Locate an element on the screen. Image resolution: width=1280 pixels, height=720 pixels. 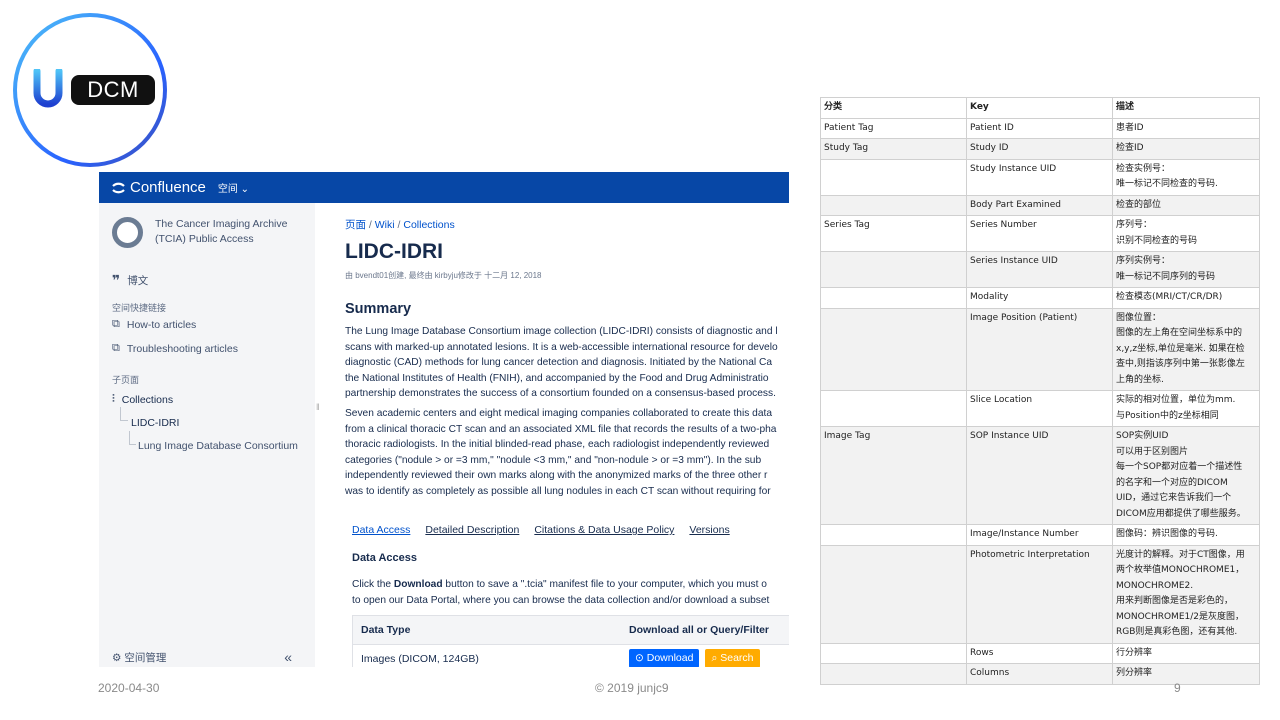
cell-key: Rows is located at coordinates (1039, 653).